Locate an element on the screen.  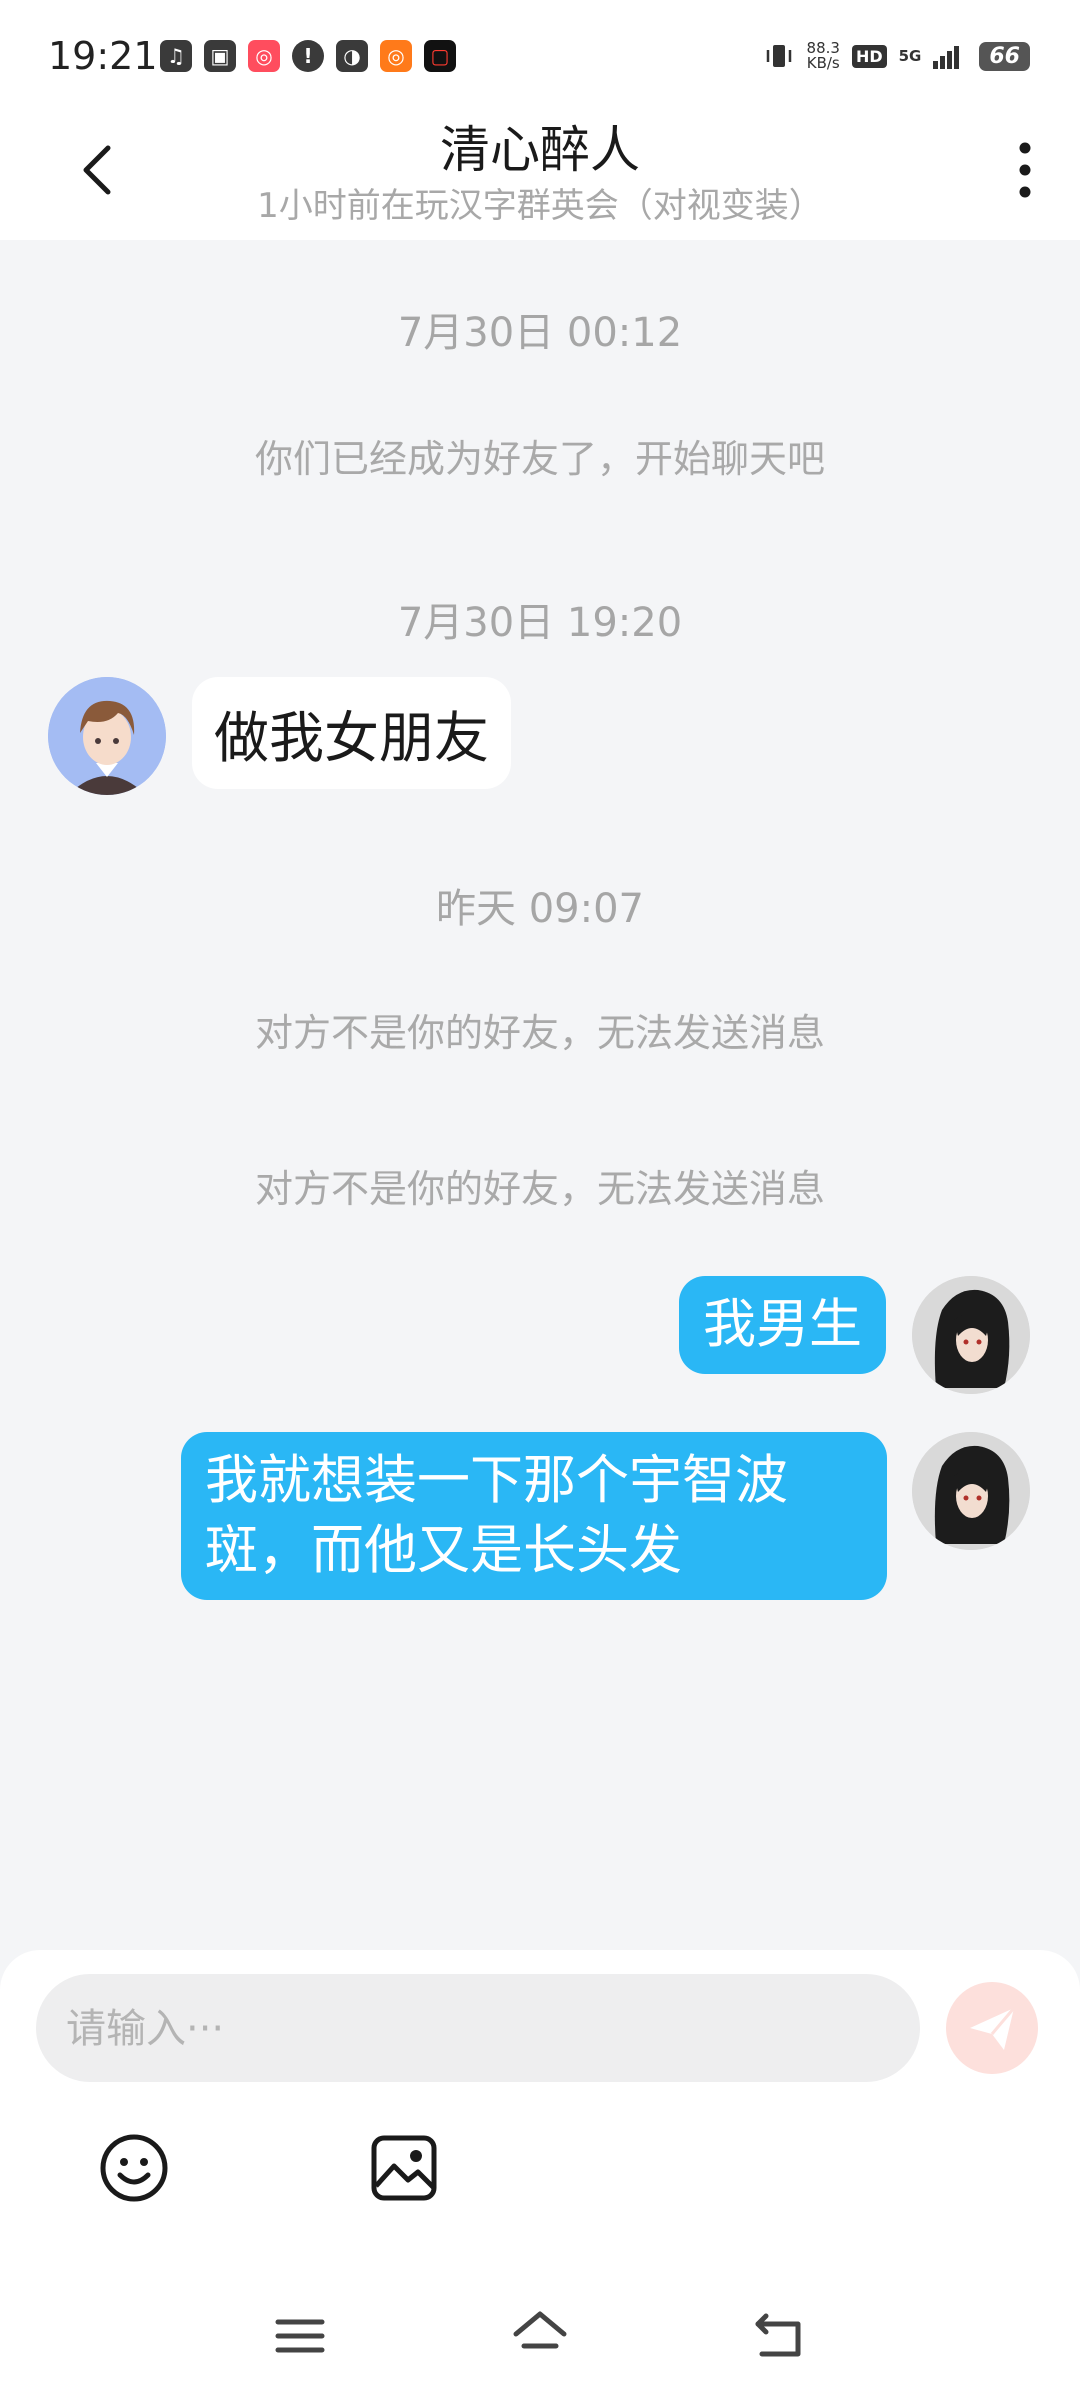
send-icon is located at coordinates (993, 2028).